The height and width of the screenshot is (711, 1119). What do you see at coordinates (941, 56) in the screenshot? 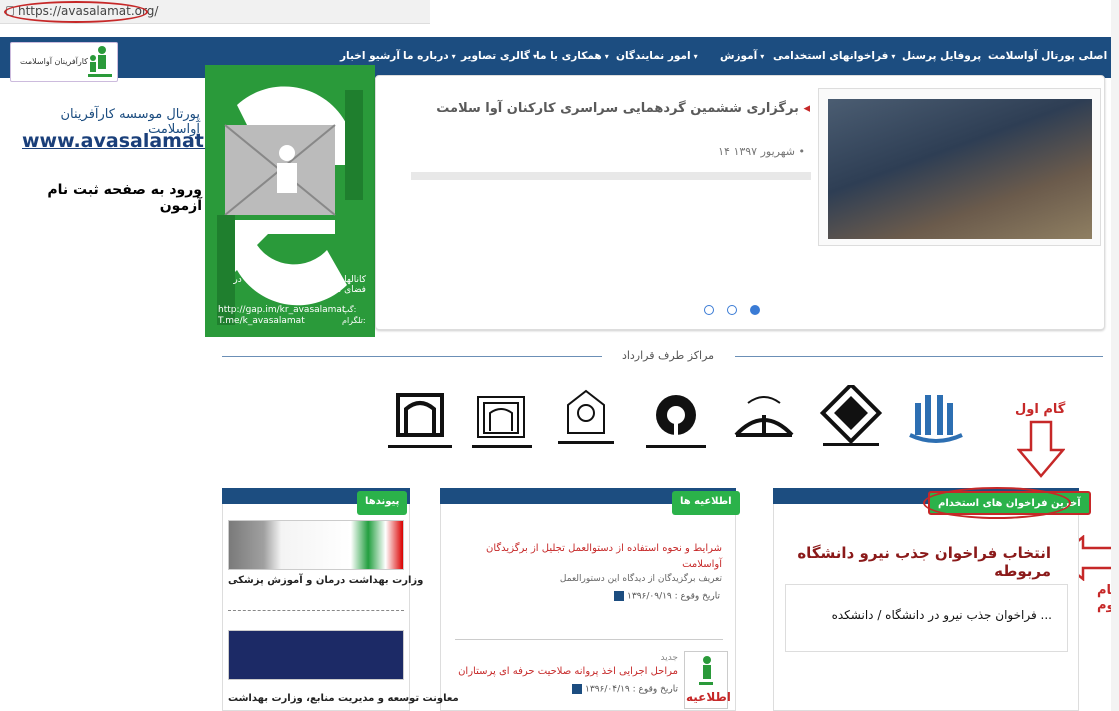
I see `nav-staff-profile: پروفایل پرسنل` at bounding box center [941, 56].